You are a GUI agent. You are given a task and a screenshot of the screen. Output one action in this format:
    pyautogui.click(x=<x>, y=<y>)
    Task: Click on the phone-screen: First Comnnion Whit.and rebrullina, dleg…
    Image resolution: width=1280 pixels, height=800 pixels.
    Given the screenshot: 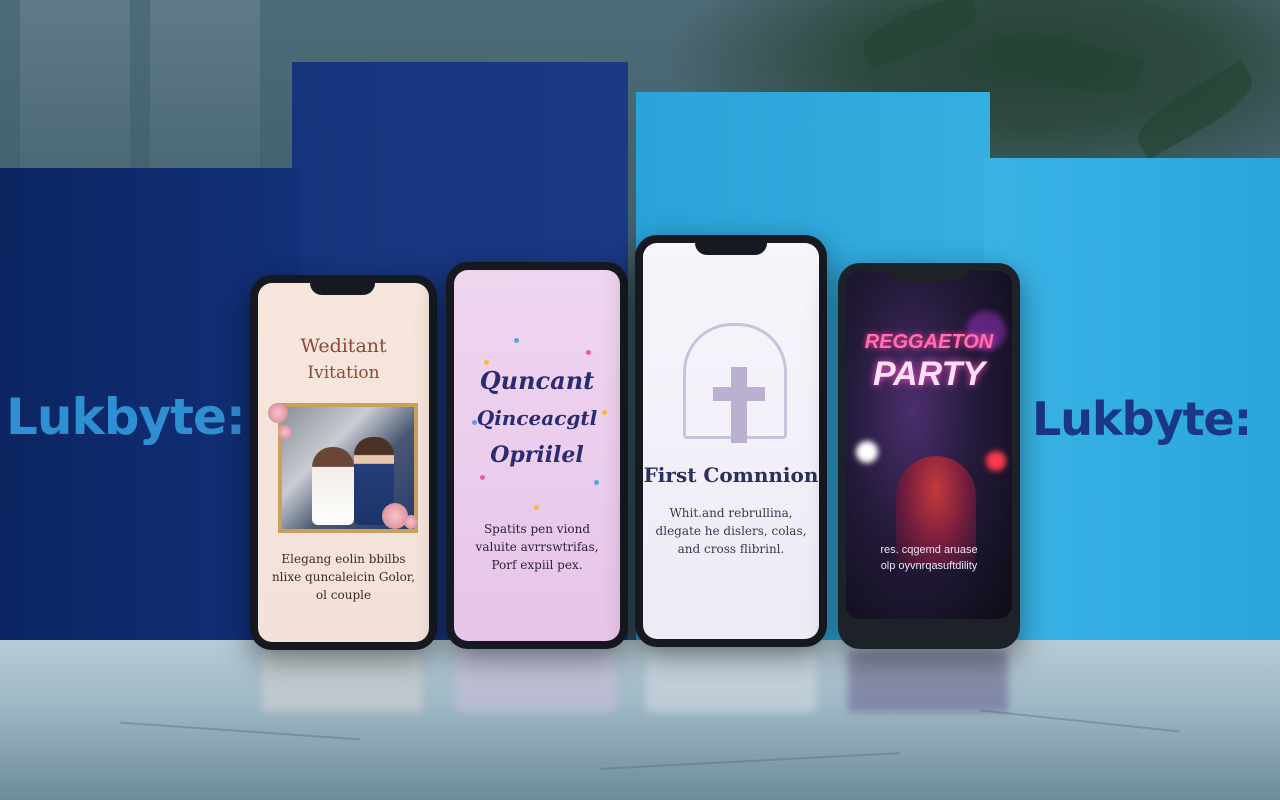 What is the action you would take?
    pyautogui.click(x=731, y=441)
    